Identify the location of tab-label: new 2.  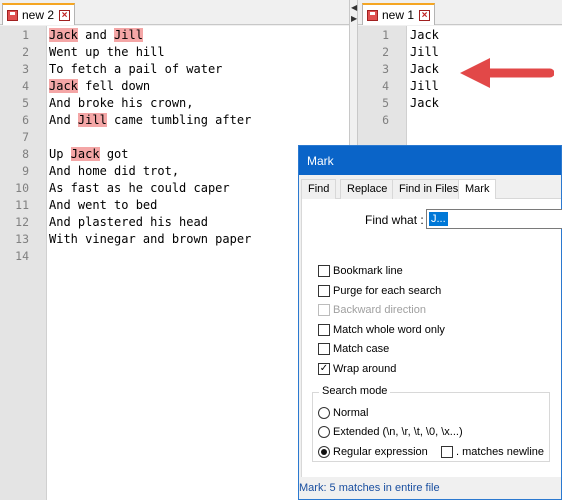
(38, 15).